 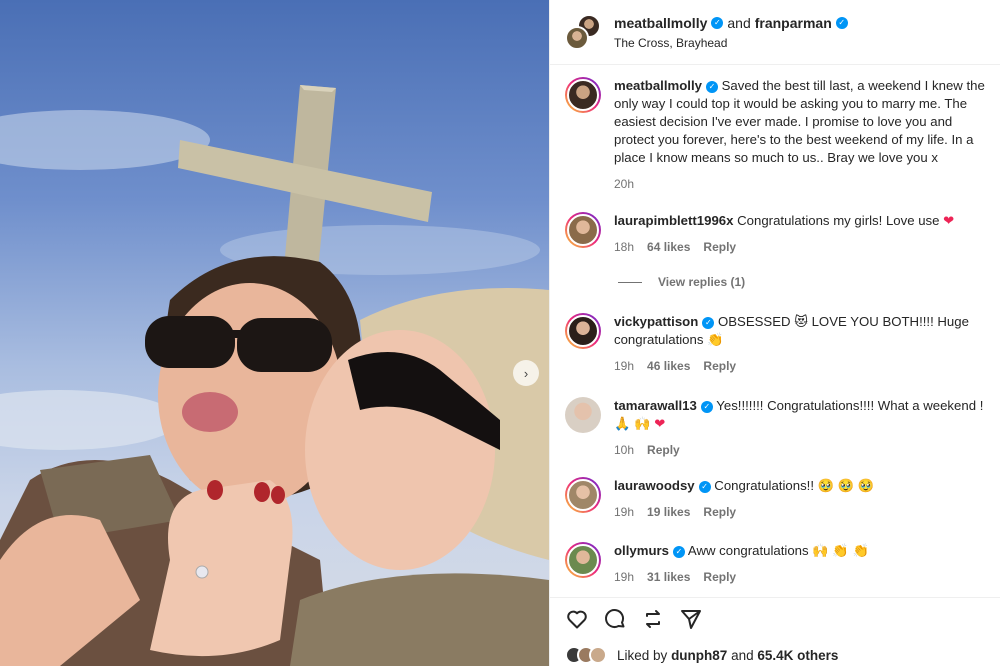 I want to click on likes-summary: Liked by dunph87 and 65.4K others, so click(x=701, y=655).